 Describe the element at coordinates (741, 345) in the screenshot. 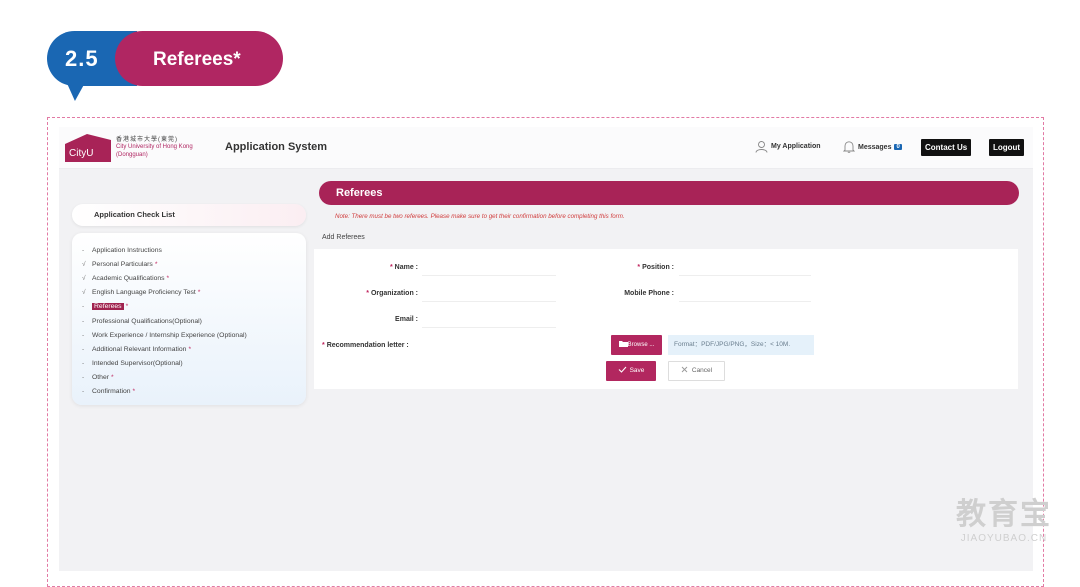

I see `file-format-hint: Format：PDF/JPG/PNG，Size：< 10M.` at that location.